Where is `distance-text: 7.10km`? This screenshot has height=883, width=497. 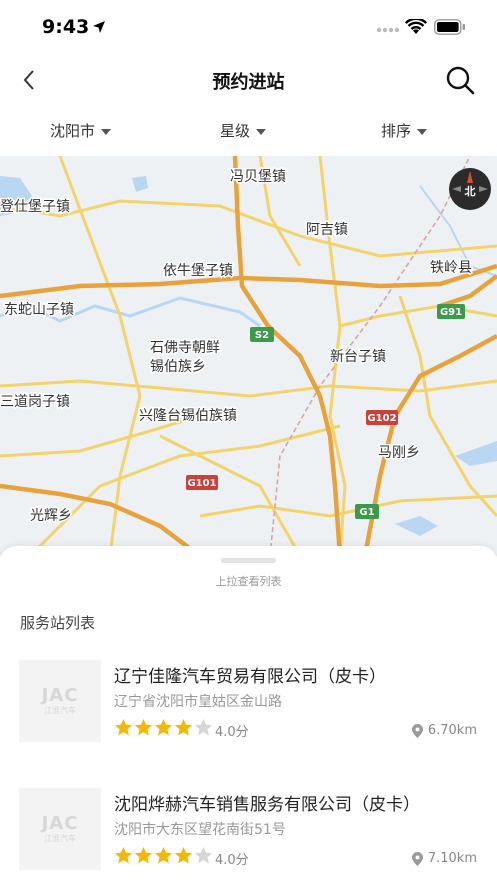 distance-text: 7.10km is located at coordinates (452, 858).